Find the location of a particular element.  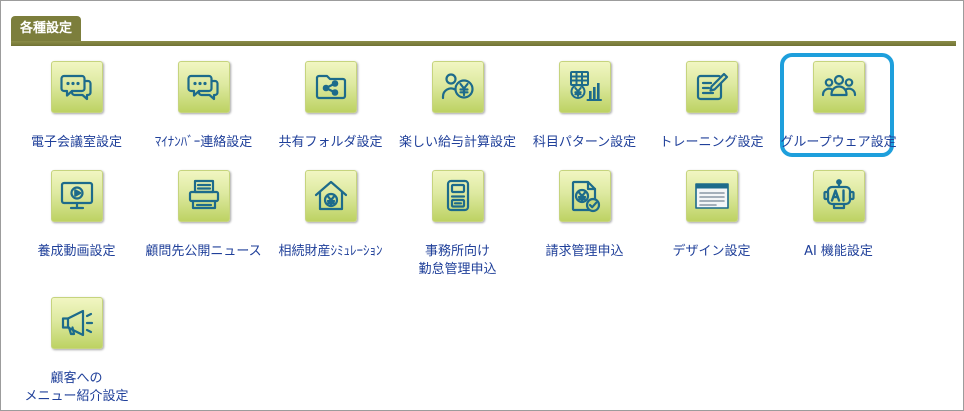

label-line: グループウェア設定 is located at coordinates (838, 143).